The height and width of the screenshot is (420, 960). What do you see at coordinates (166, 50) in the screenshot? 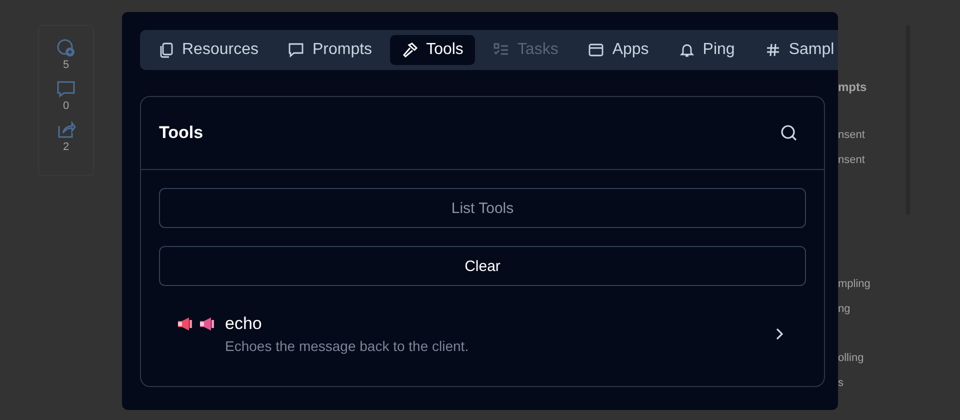
I see `documents-icon` at bounding box center [166, 50].